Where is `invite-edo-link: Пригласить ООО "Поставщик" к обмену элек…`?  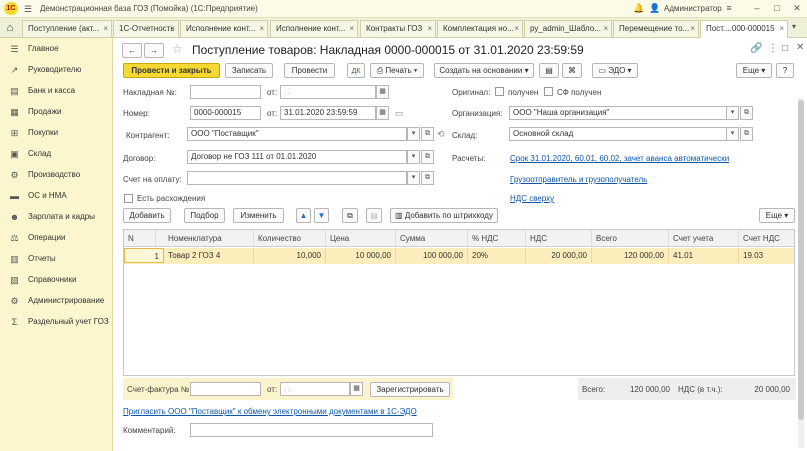 invite-edo-link: Пригласить ООО "Поставщик" к обмену элек… is located at coordinates (270, 411).